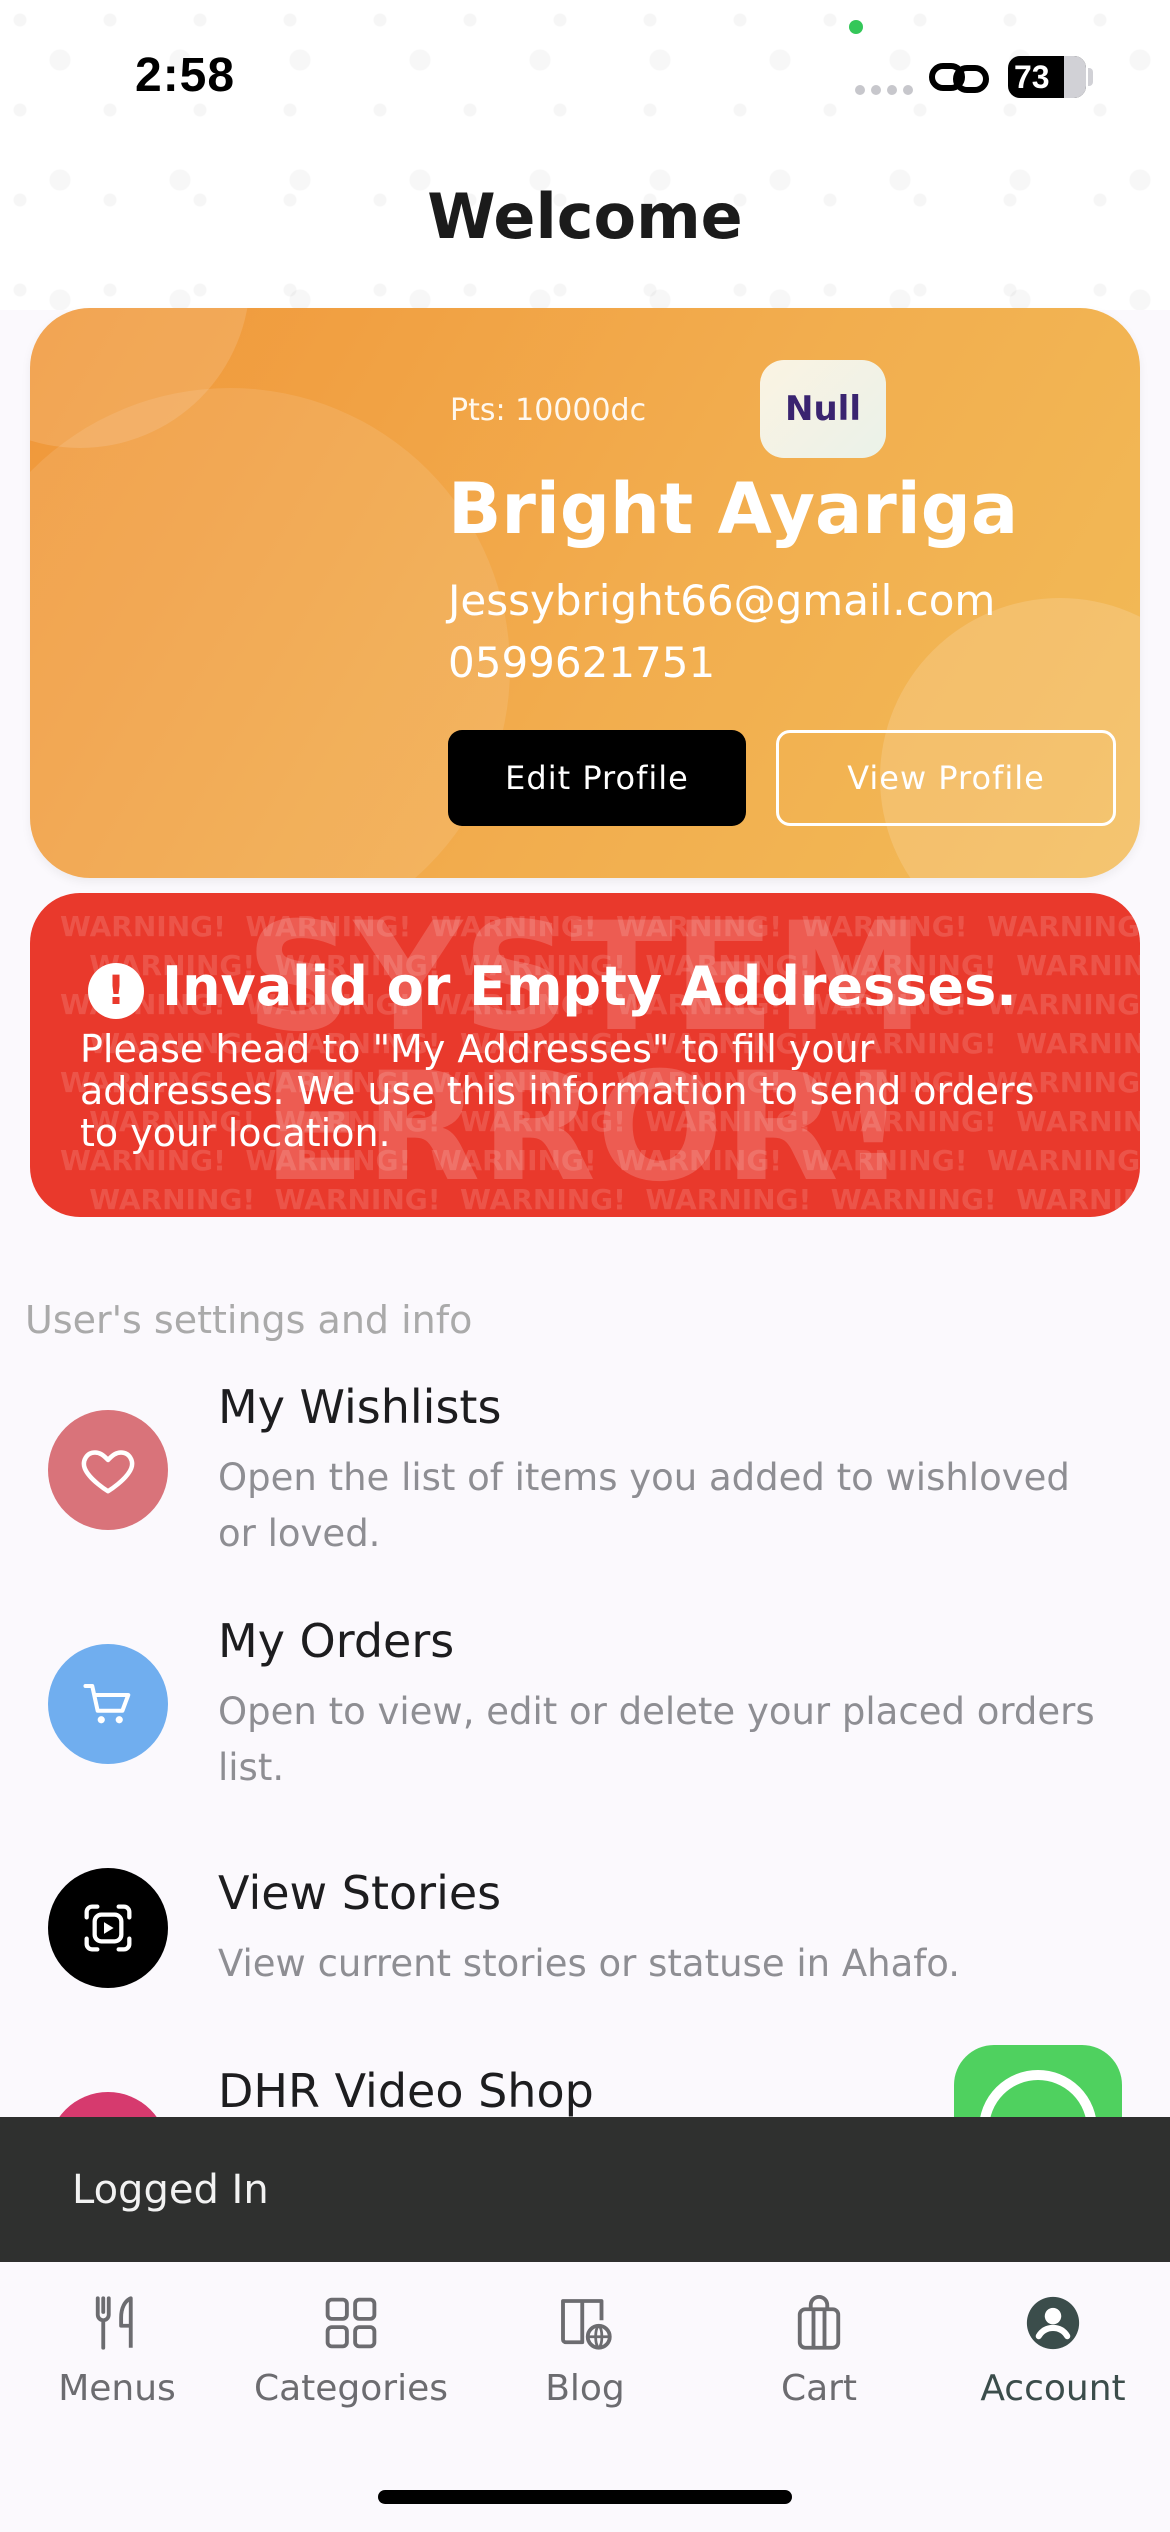 Image resolution: width=1170 pixels, height=2532 pixels. What do you see at coordinates (336, 1641) in the screenshot?
I see `menu-title: My Orders` at bounding box center [336, 1641].